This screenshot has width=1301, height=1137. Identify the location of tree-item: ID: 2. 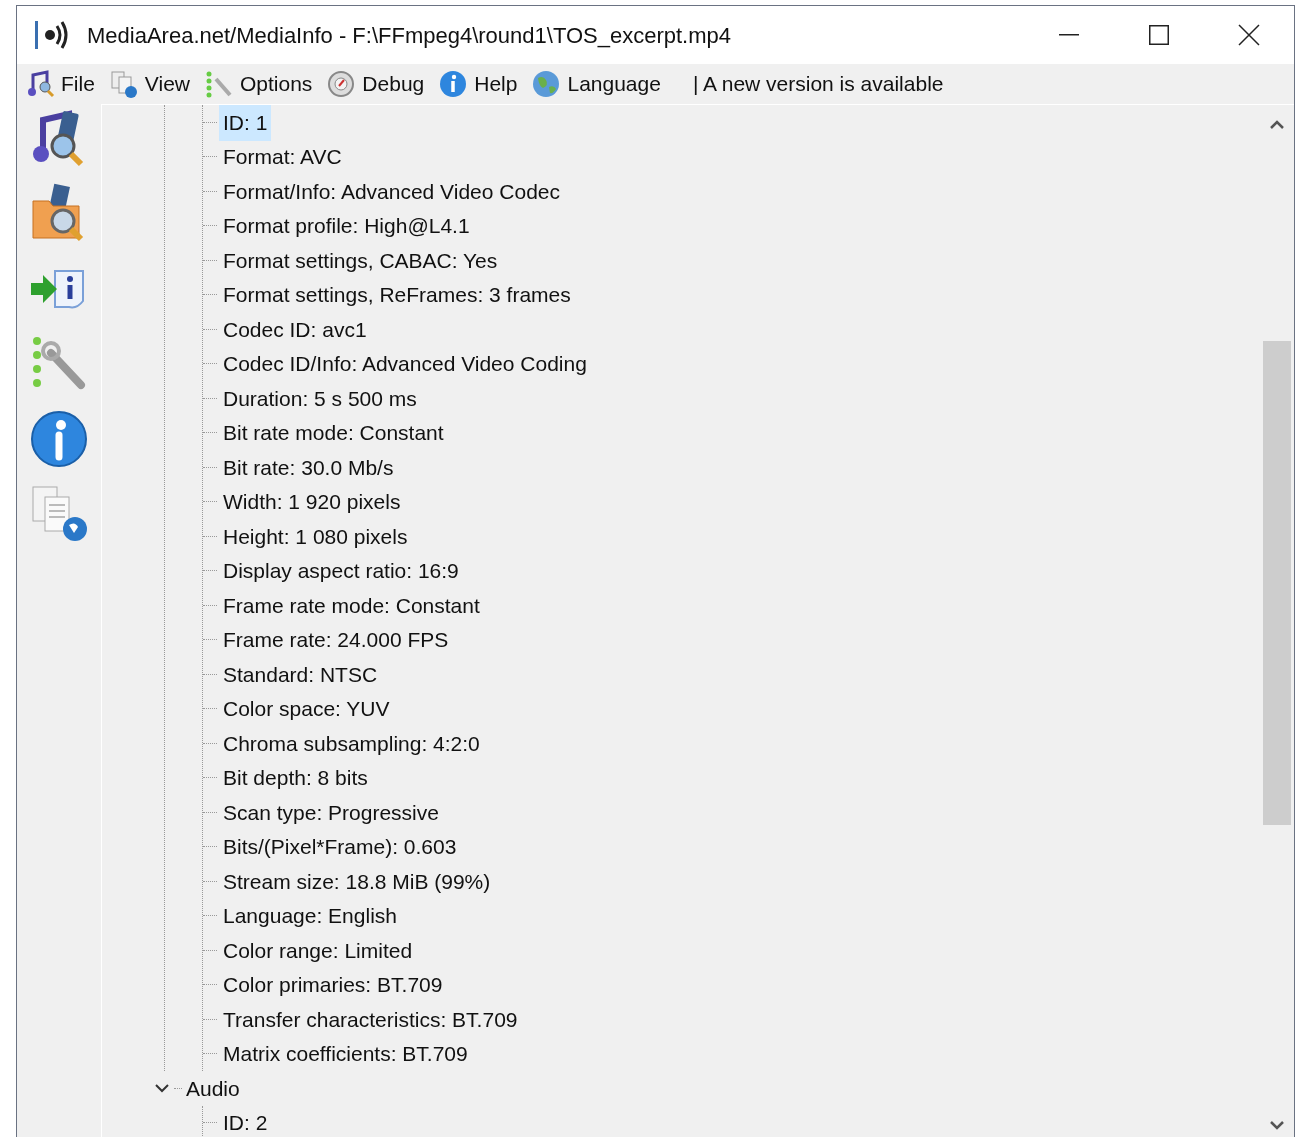
(245, 1120).